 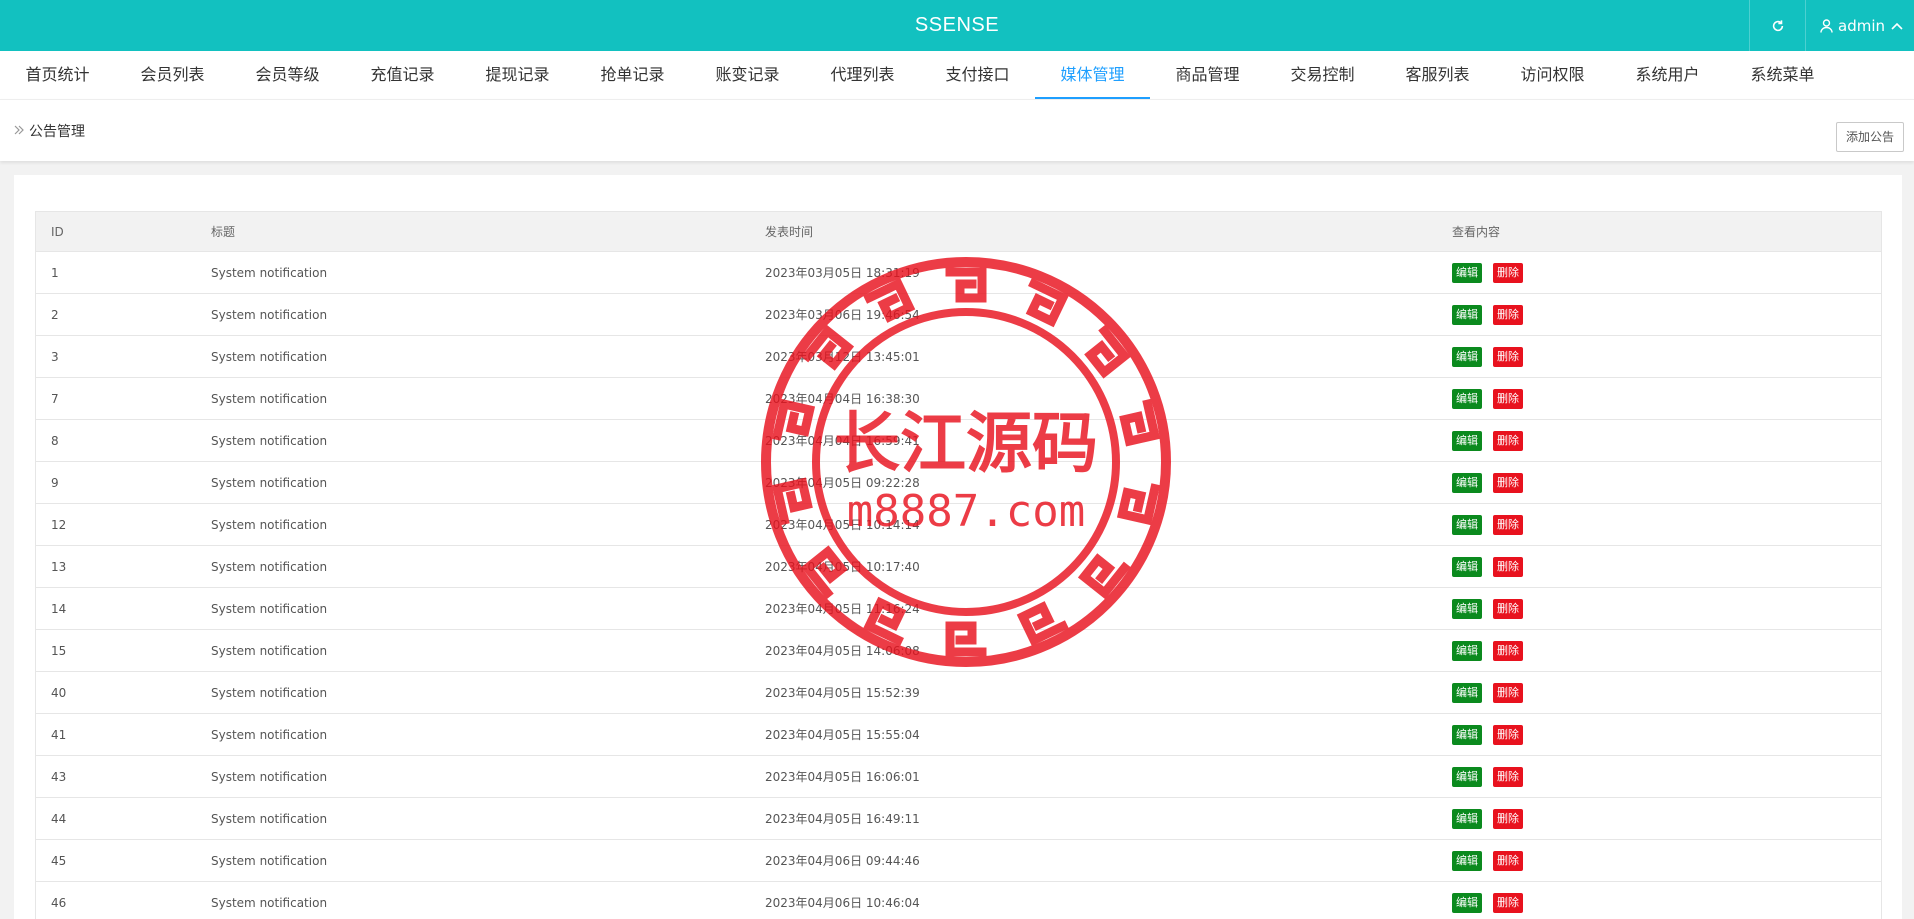 I want to click on breadcrumb: 公告管理, so click(x=49, y=131).